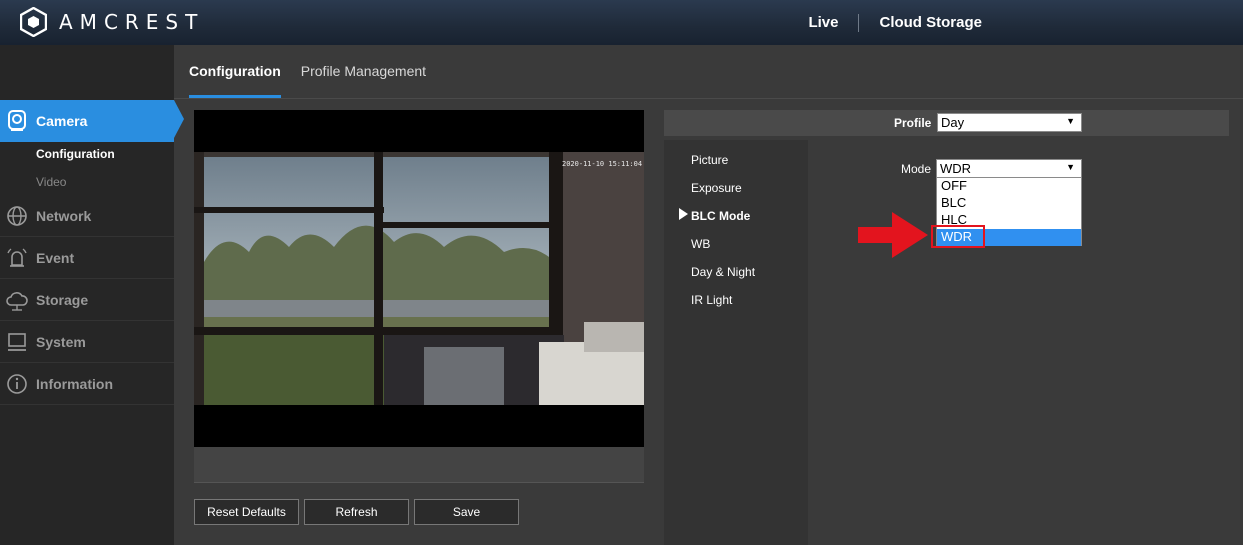 The width and height of the screenshot is (1243, 545). I want to click on video-toolbar, so click(419, 465).